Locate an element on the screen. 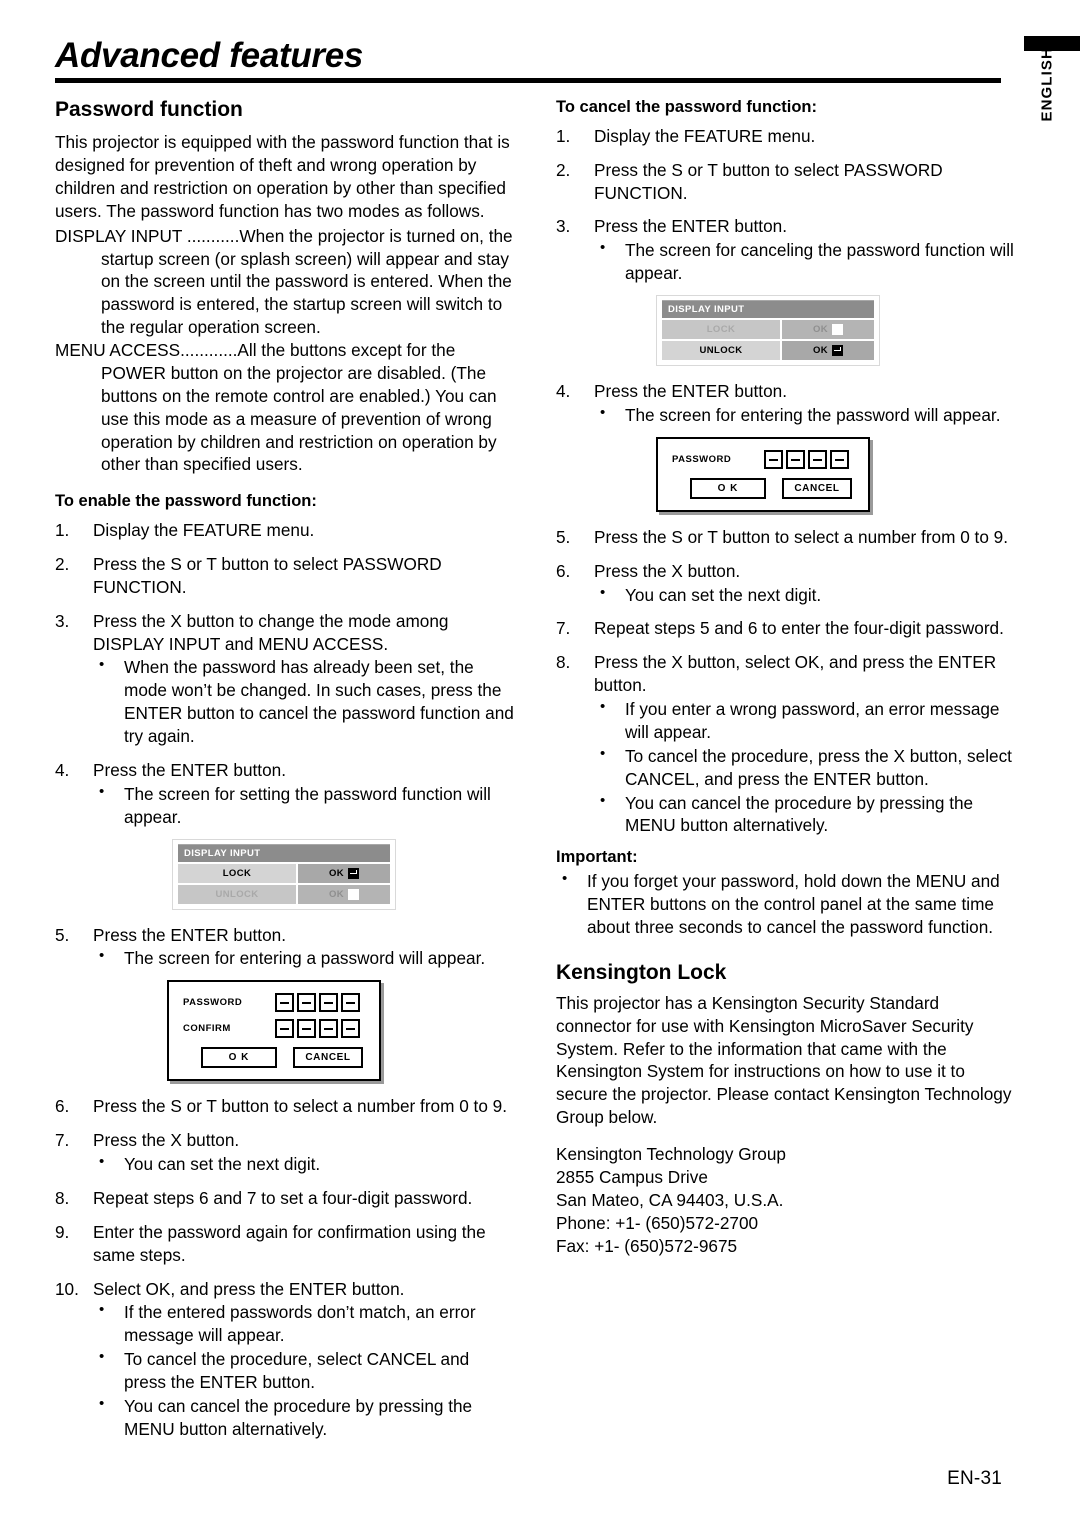 The height and width of the screenshot is (1527, 1080). confirm-row: CONFIRM is located at coordinates (274, 1029).